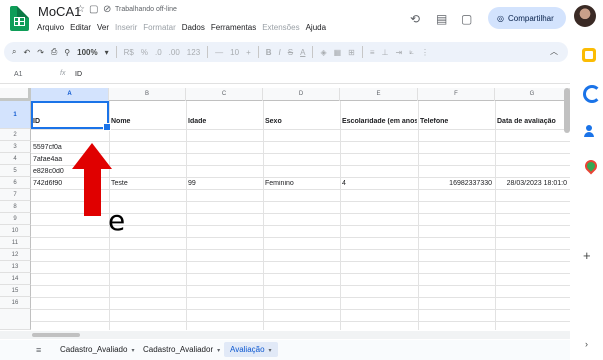  I want to click on row-header-16: 16, so click(15, 303).